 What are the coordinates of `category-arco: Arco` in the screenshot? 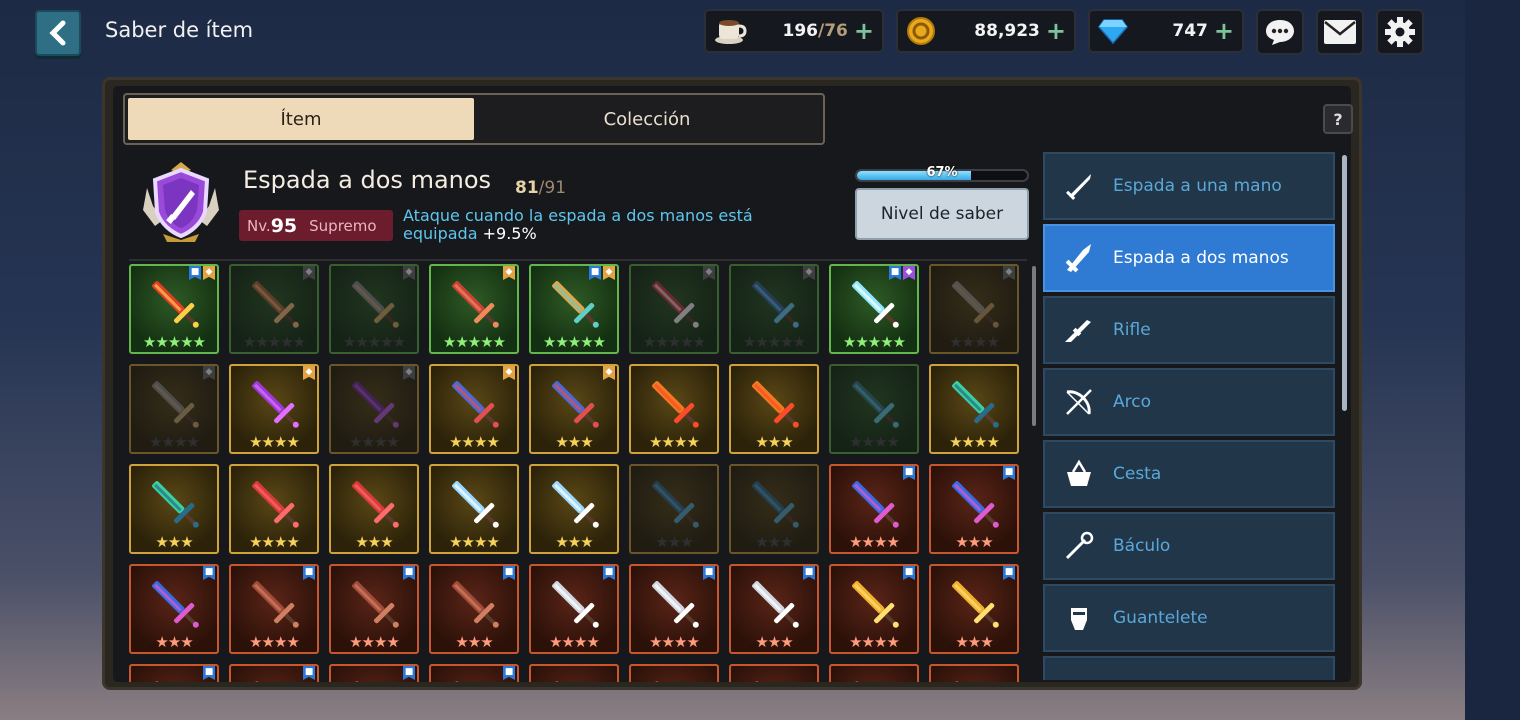 It's located at (1189, 402).